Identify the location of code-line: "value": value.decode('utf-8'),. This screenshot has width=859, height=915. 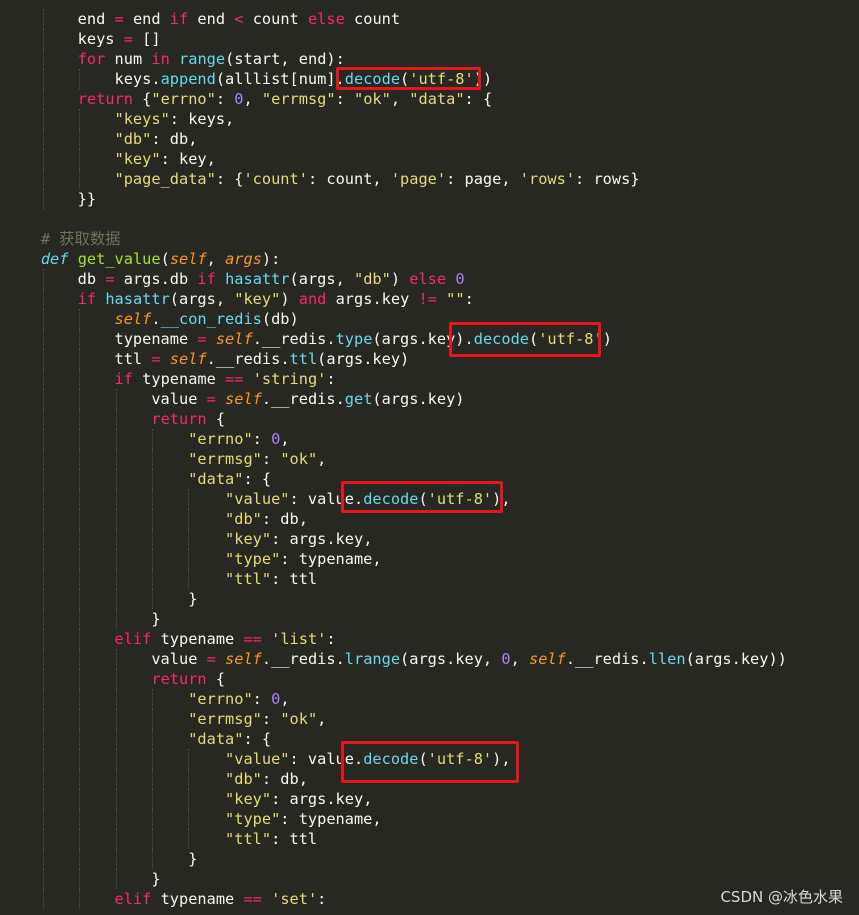
(431, 759).